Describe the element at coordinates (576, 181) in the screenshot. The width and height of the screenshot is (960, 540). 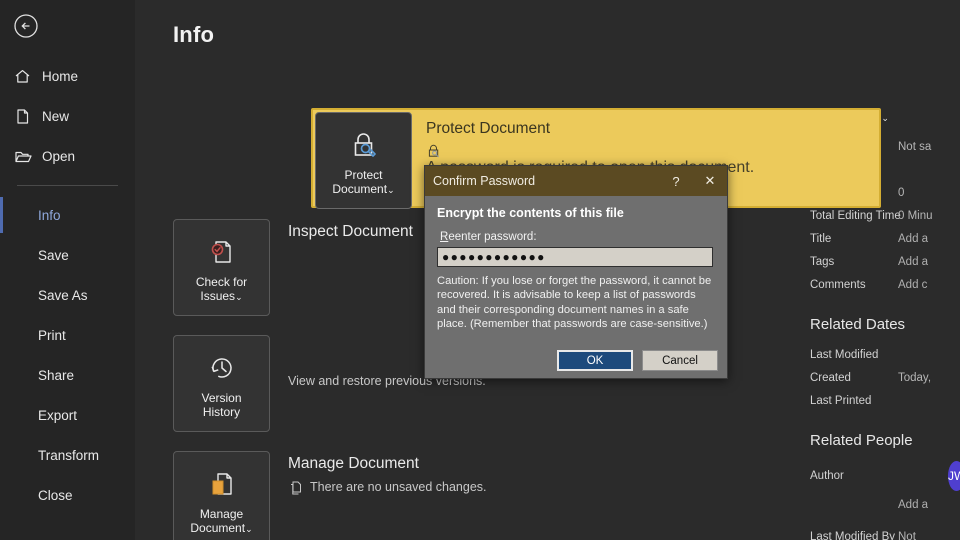
I see `dialog-title-bar: Confirm Password ? ✕` at that location.